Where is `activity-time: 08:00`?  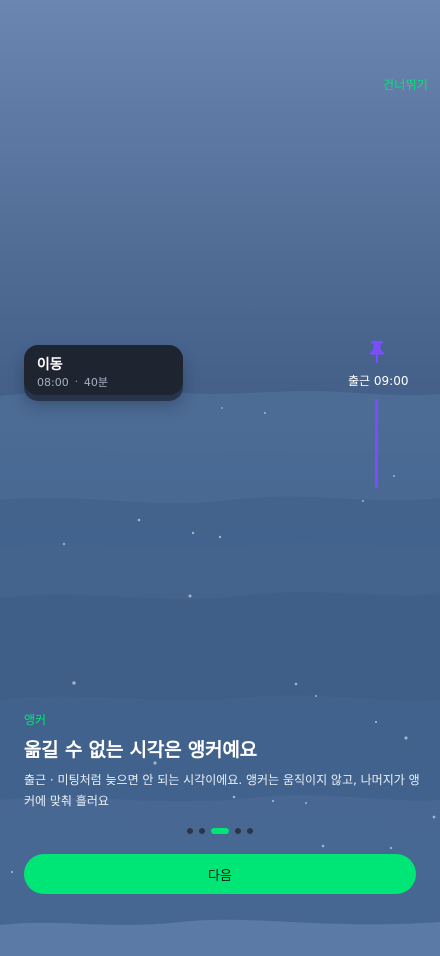
activity-time: 08:00 is located at coordinates (53, 382).